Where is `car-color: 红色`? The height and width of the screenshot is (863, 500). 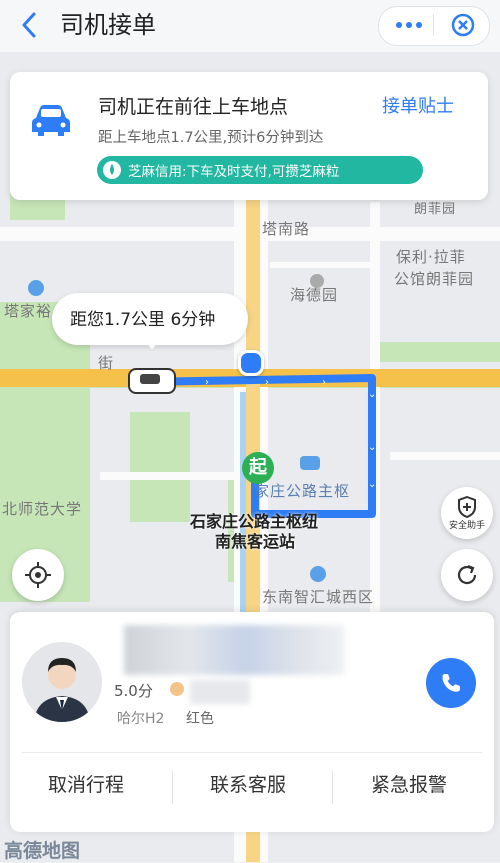 car-color: 红色 is located at coordinates (200, 719).